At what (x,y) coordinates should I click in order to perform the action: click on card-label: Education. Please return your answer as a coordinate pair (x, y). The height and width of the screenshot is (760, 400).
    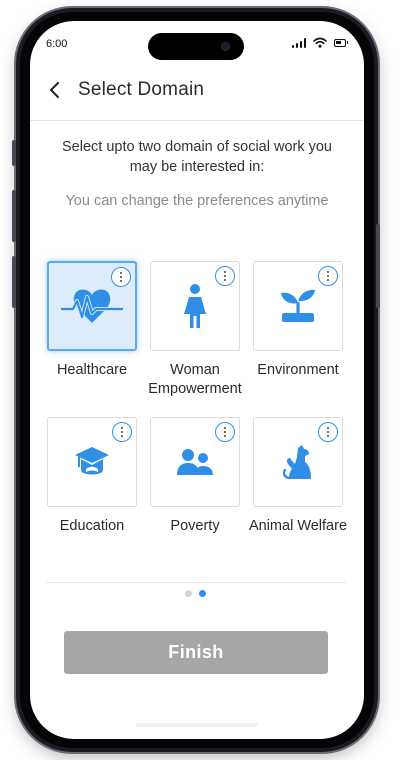
    Looking at the image, I should click on (92, 526).